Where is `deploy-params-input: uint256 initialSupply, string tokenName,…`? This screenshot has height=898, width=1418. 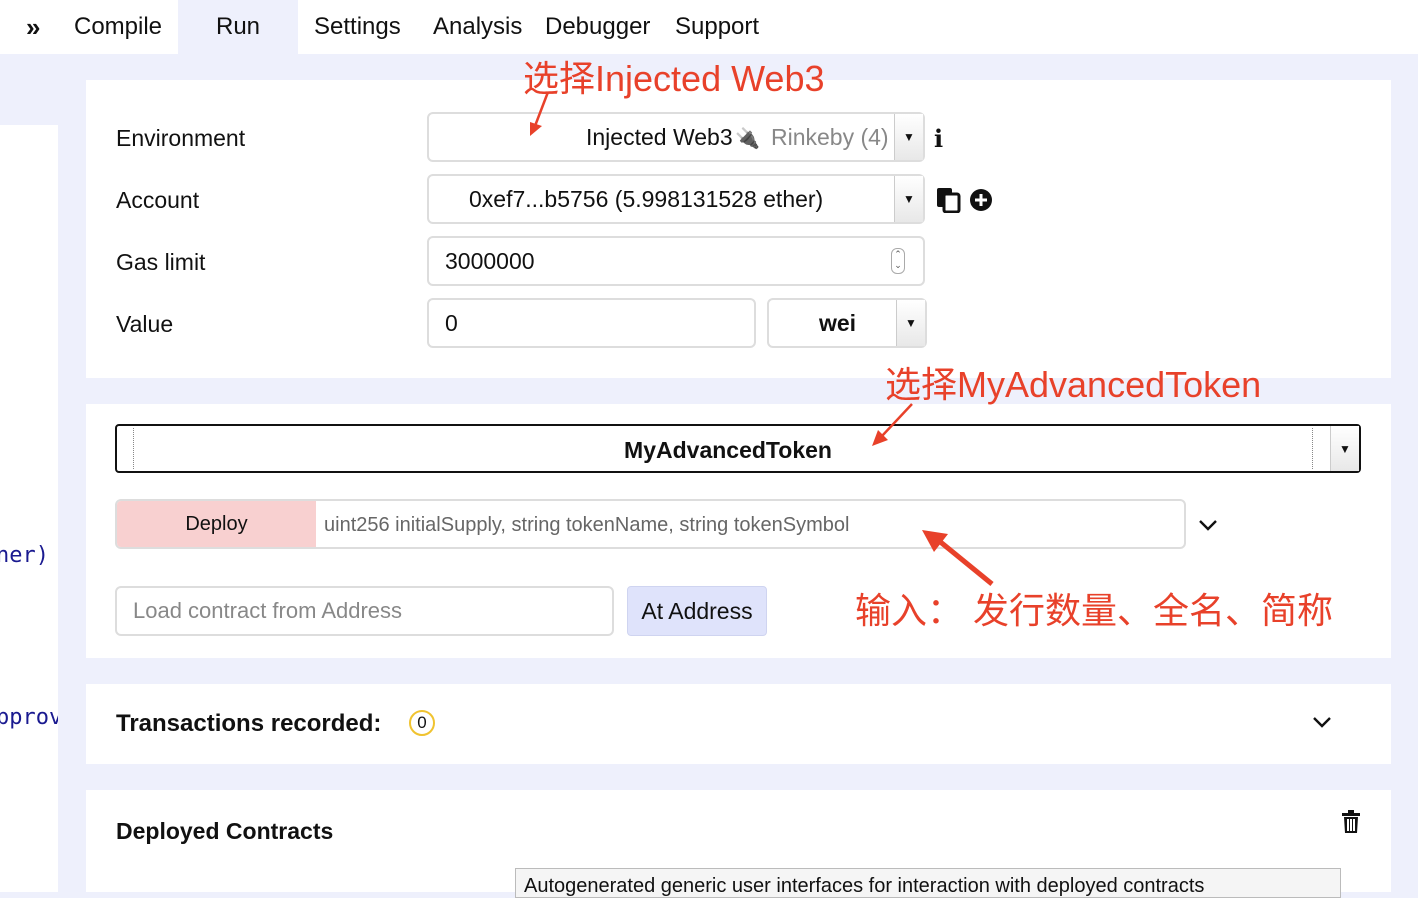
deploy-params-input: uint256 initialSupply, string tokenName,… is located at coordinates (586, 525).